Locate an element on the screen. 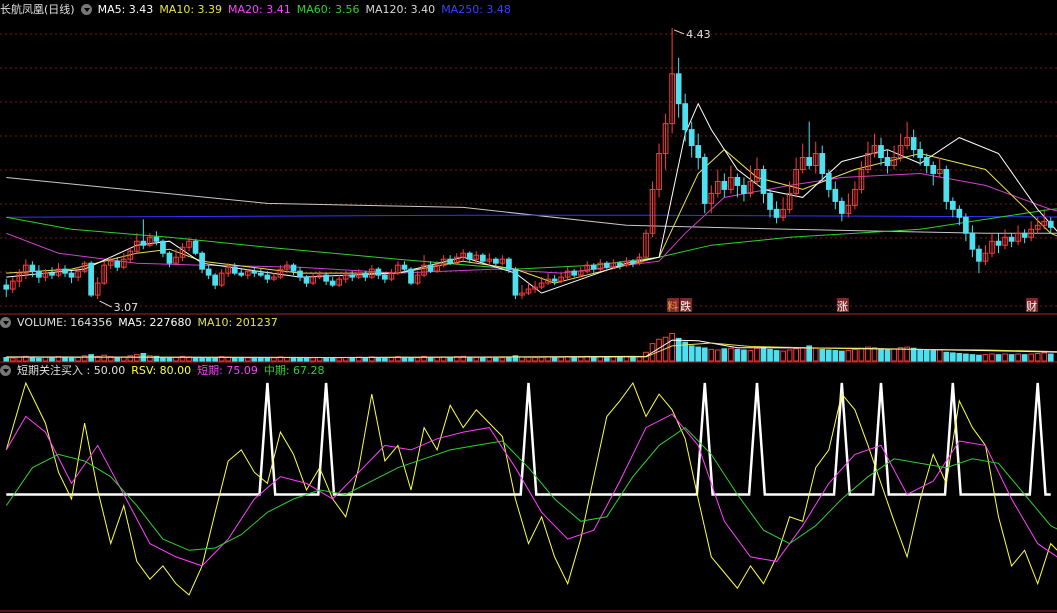 The width and height of the screenshot is (1057, 613). volume-ma5-readout: MA5: 227680 is located at coordinates (155, 322).